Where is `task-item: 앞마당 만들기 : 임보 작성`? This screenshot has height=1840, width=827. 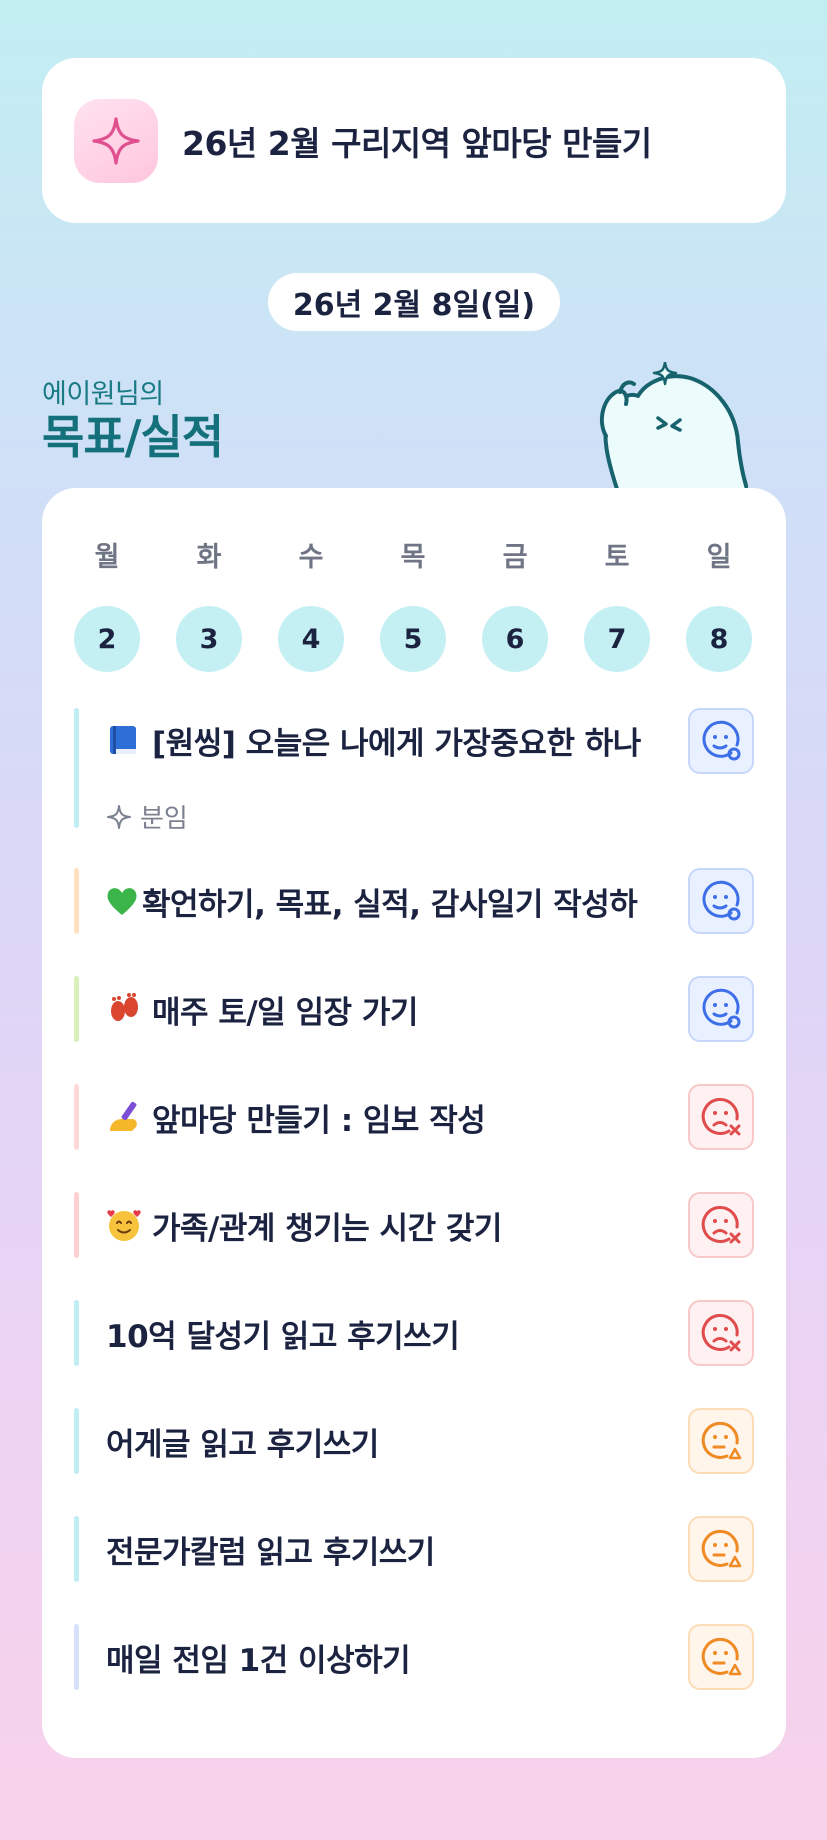 task-item: 앞마당 만들기 : 임보 작성 is located at coordinates (414, 1117).